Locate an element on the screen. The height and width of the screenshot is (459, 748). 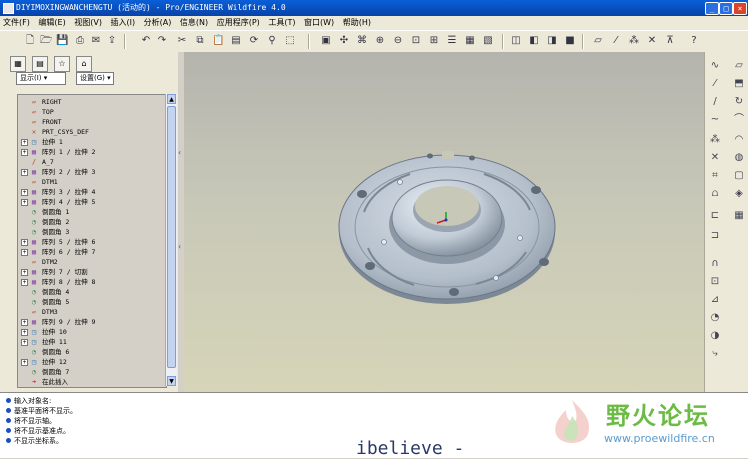
refit-icon: ⊡ is located at coordinates (416, 41).